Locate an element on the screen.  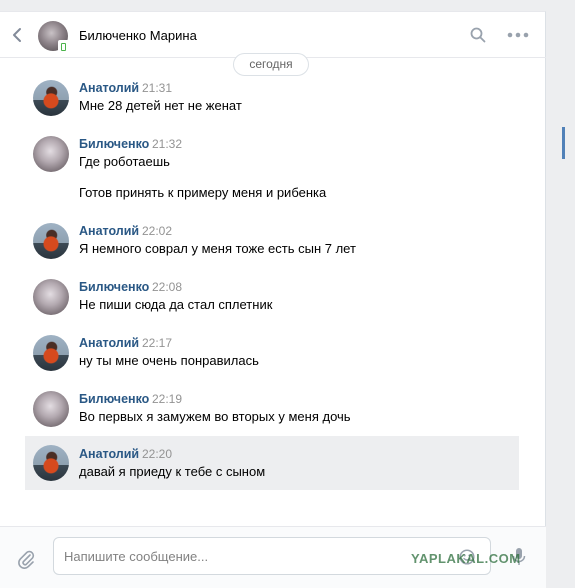
paperclip-icon is located at coordinates (26, 559).